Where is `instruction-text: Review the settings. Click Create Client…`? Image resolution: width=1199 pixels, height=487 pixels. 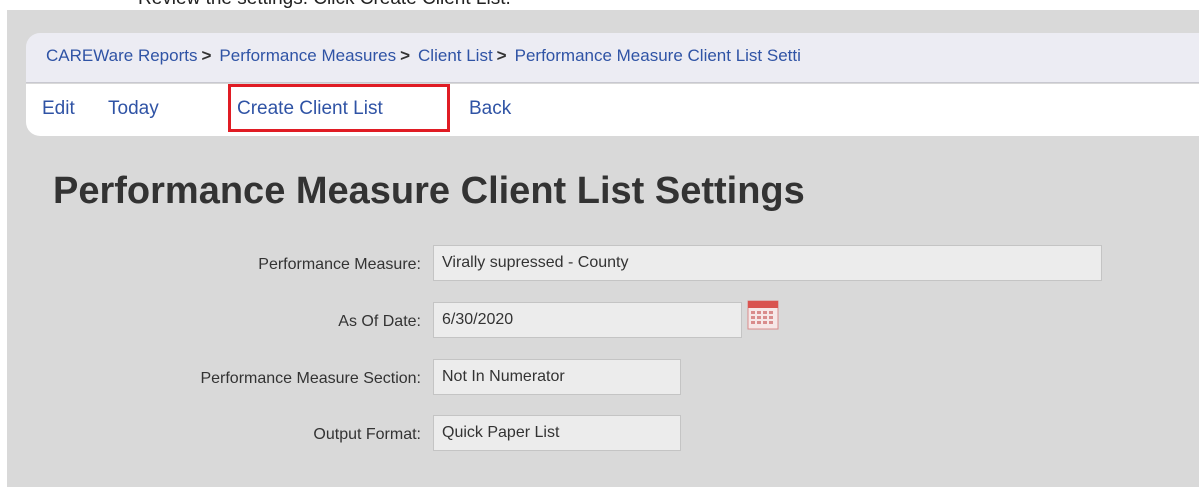 instruction-text: Review the settings. Click Create Client… is located at coordinates (324, 5).